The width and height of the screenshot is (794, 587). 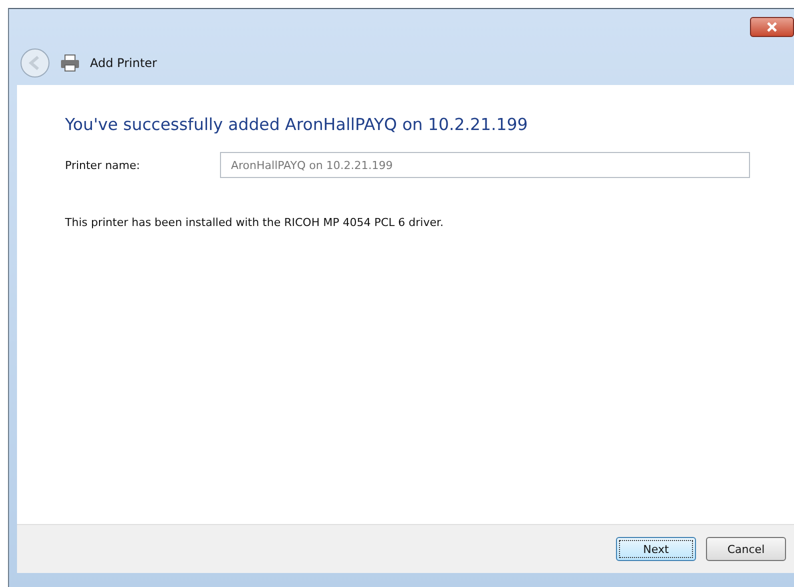 I want to click on close-icon, so click(x=772, y=27).